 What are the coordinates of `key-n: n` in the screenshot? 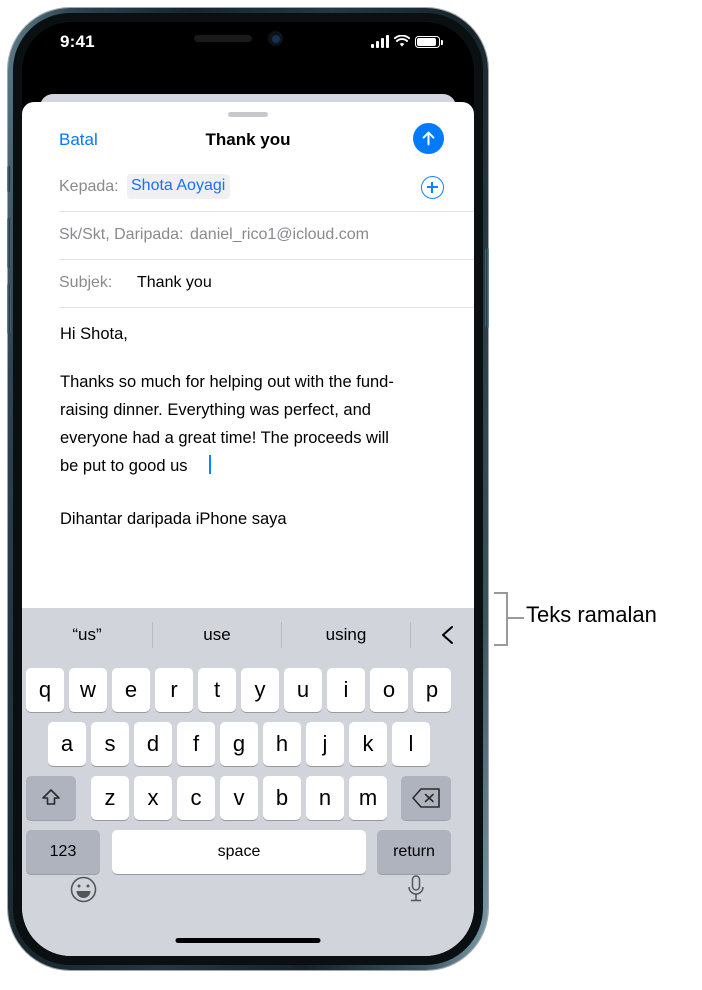 It's located at (325, 798).